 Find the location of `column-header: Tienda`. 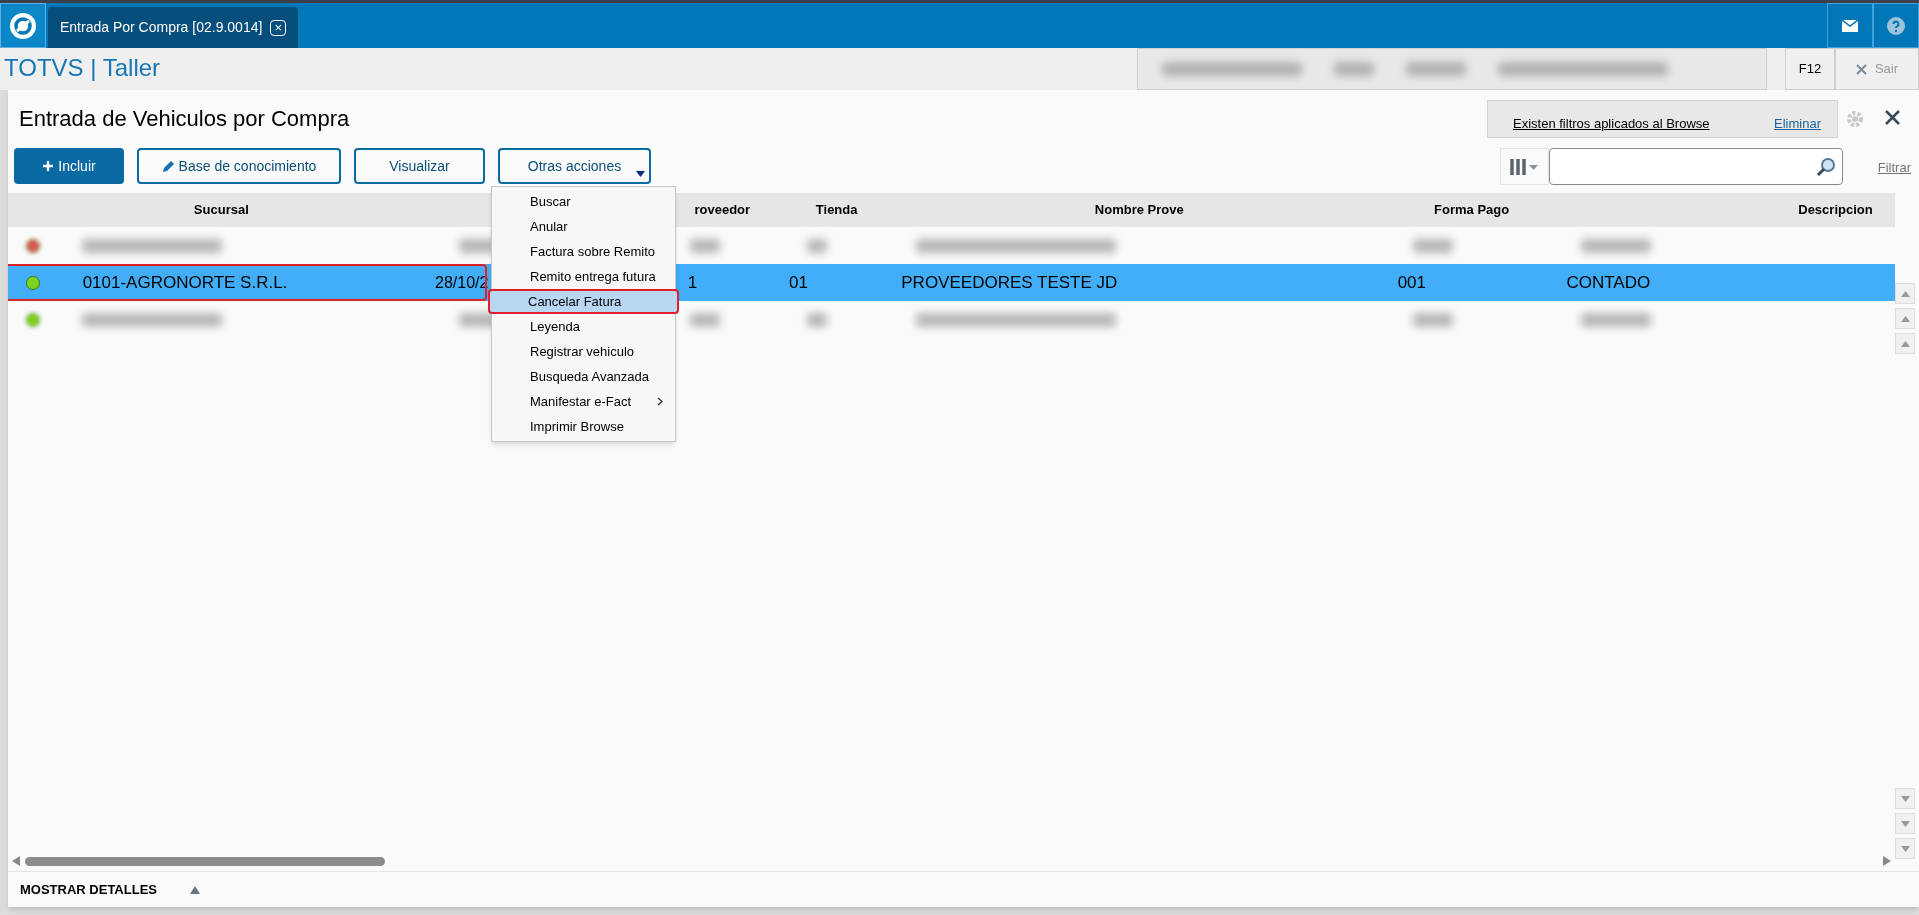

column-header: Tienda is located at coordinates (836, 210).